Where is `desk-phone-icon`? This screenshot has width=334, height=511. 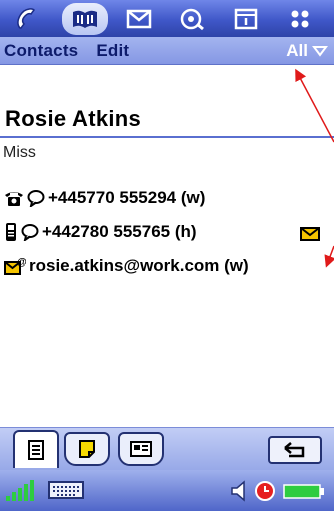 desk-phone-icon is located at coordinates (14, 198).